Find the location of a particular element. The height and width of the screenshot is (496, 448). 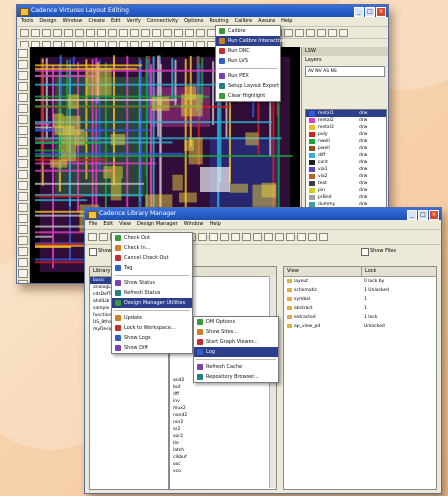

layer-row: via1 drw is located at coordinates (346, 169).